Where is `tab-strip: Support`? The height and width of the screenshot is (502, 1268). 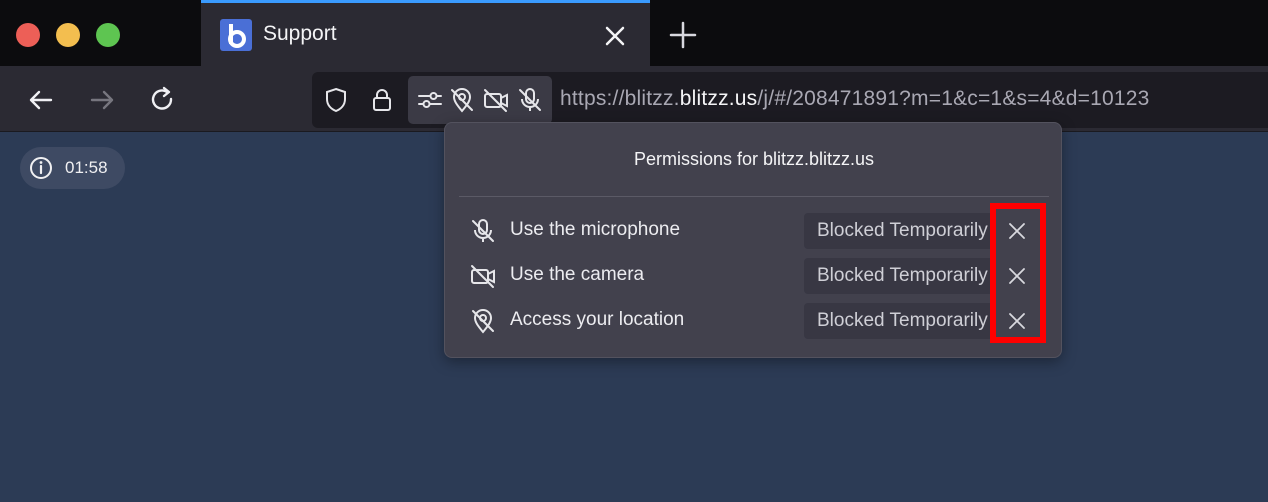 tab-strip: Support is located at coordinates (634, 33).